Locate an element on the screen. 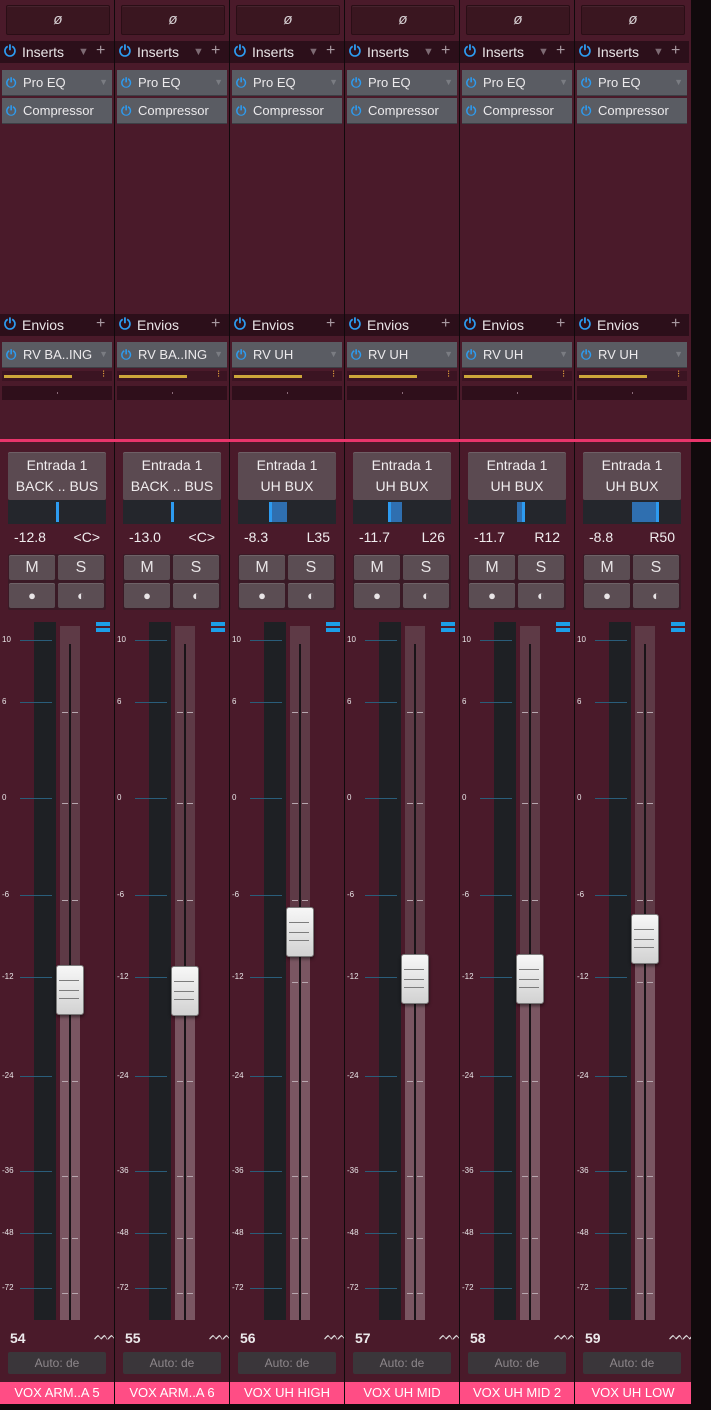 The image size is (711, 1410). channel-name: VOX ARM..A 5 is located at coordinates (57, 1393).